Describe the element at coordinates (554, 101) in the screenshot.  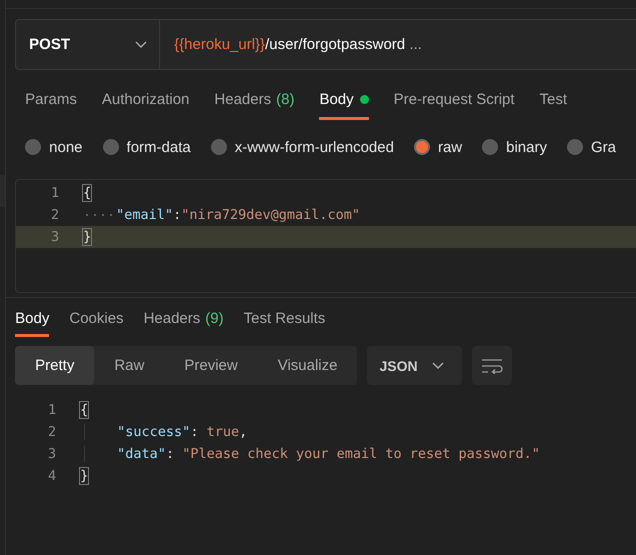
I see `request-tab: Test` at that location.